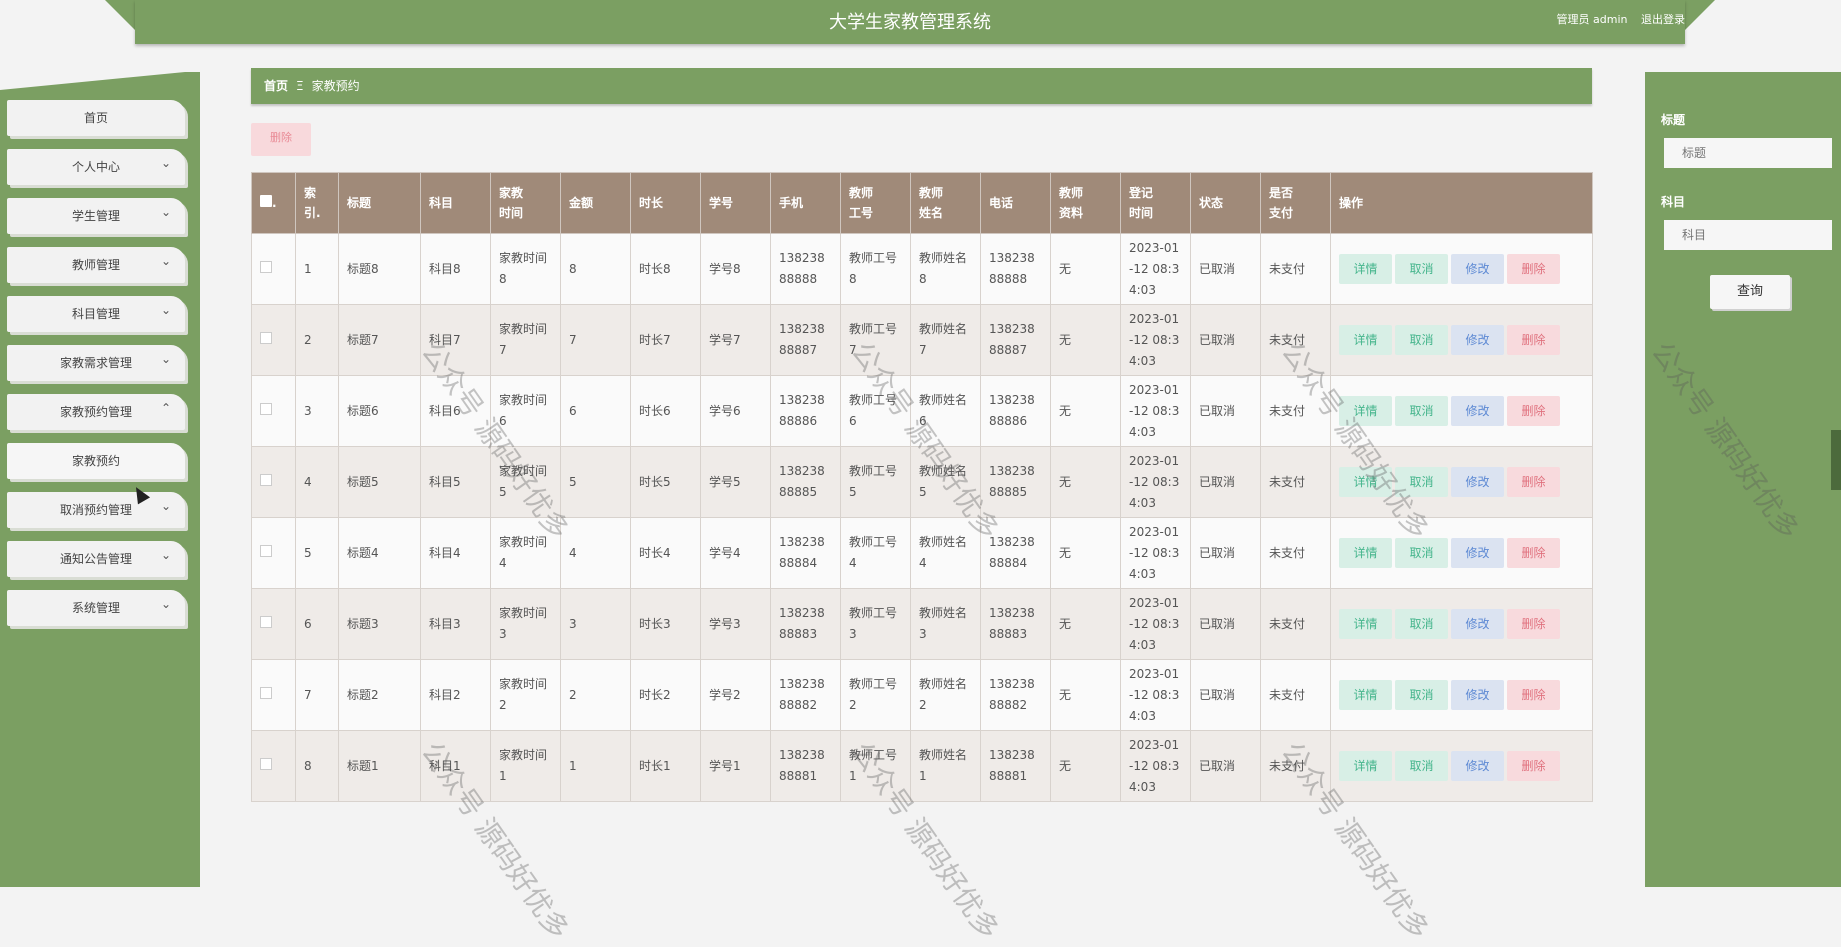 This screenshot has width=1841, height=947. What do you see at coordinates (96, 314) in the screenshot?
I see `sidebar-item-subjects: 科目管理 ⌄` at bounding box center [96, 314].